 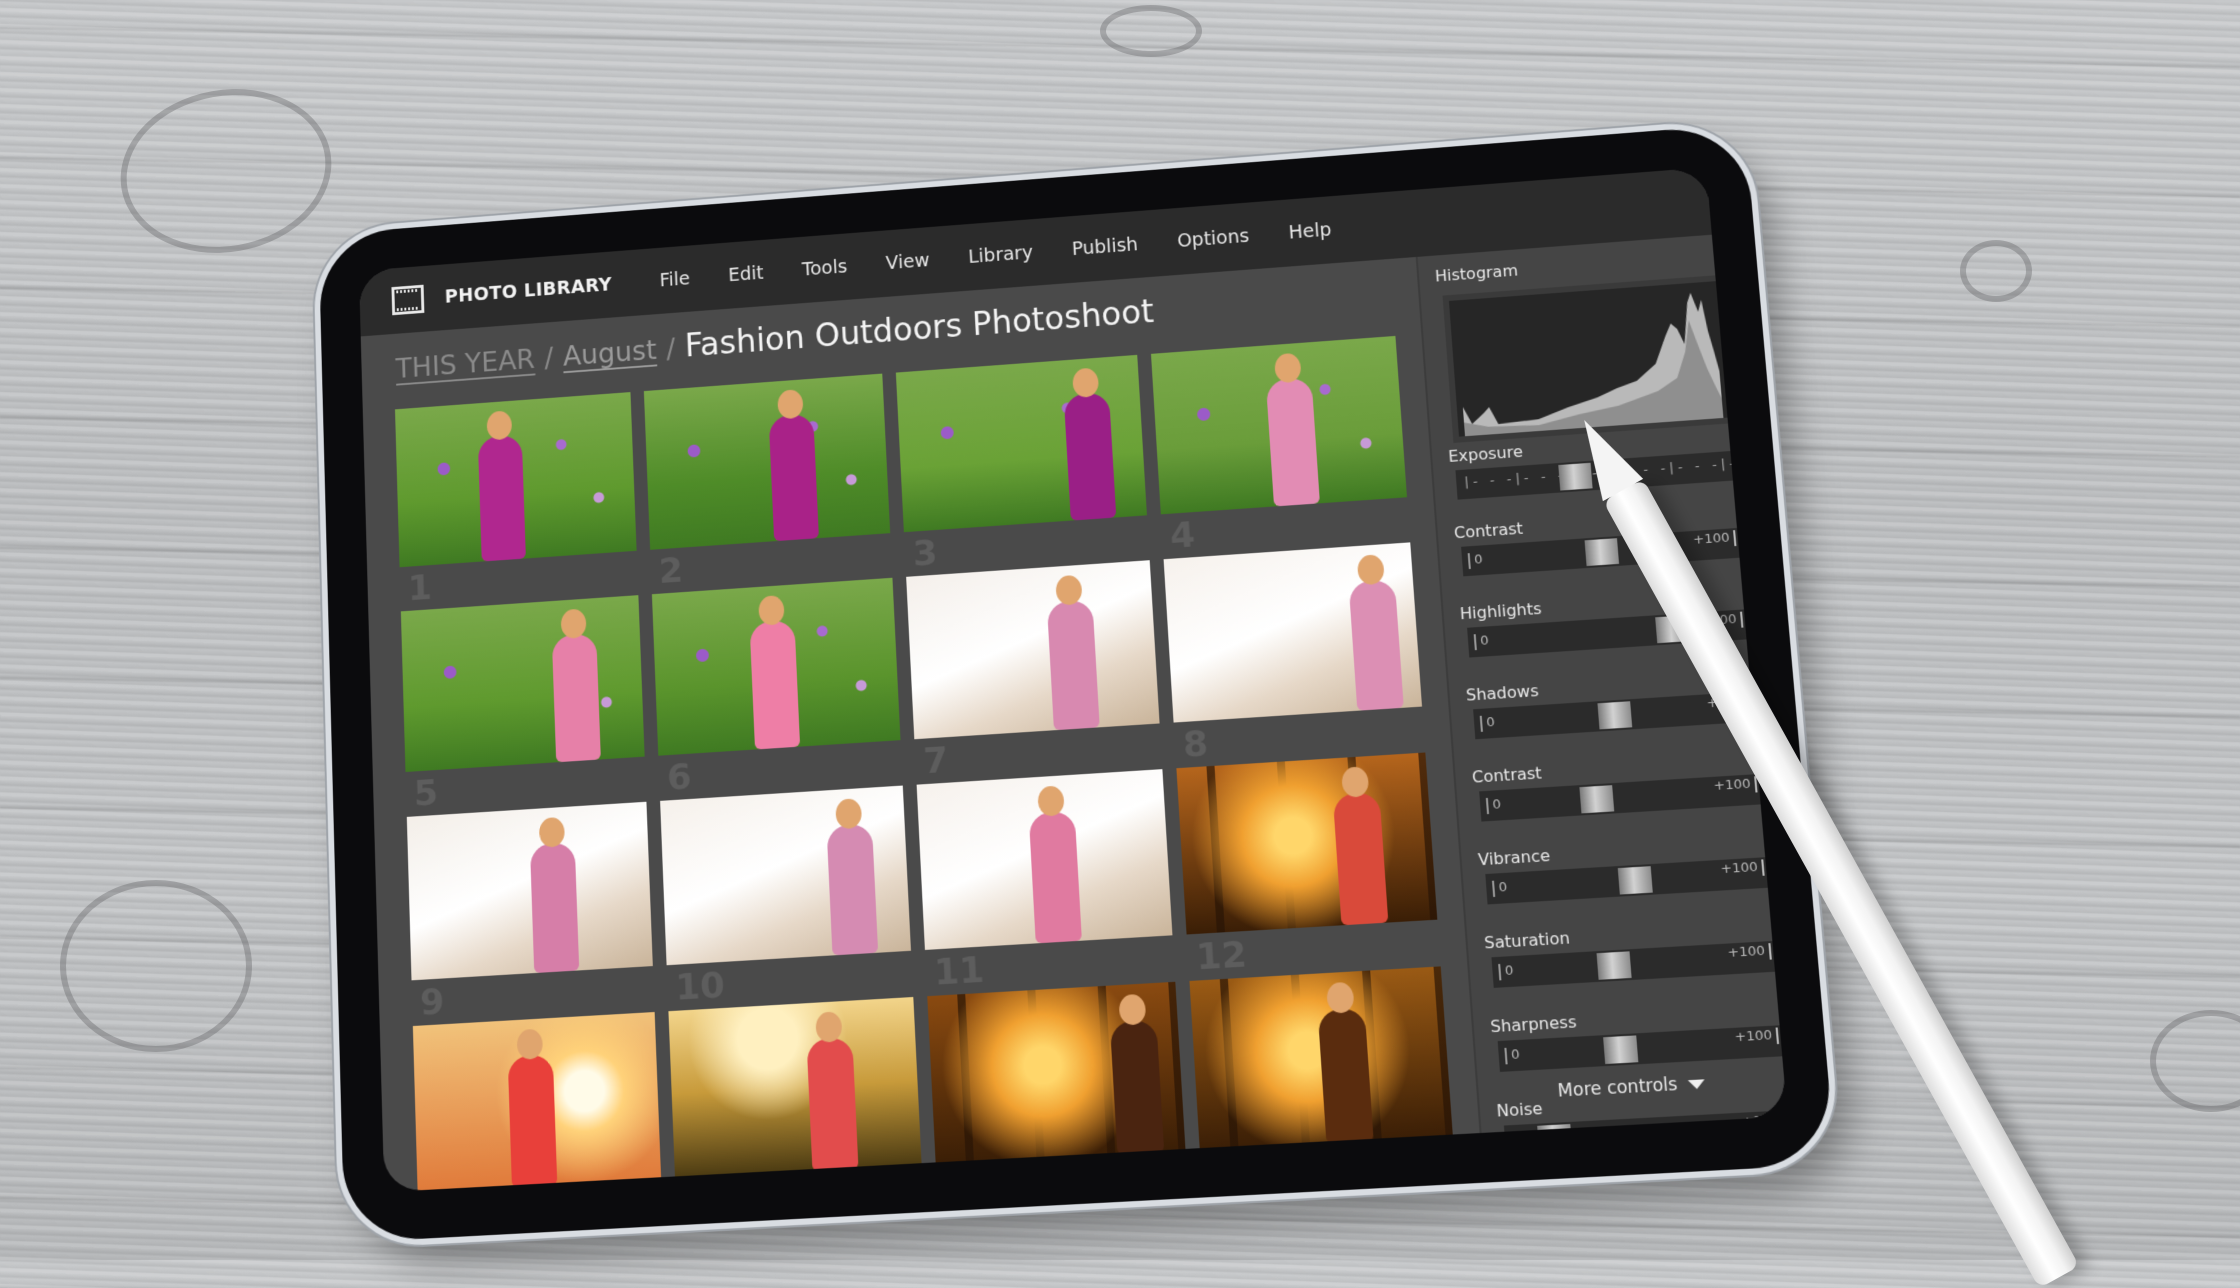 I want to click on photo-number: 12, so click(x=1221, y=956).